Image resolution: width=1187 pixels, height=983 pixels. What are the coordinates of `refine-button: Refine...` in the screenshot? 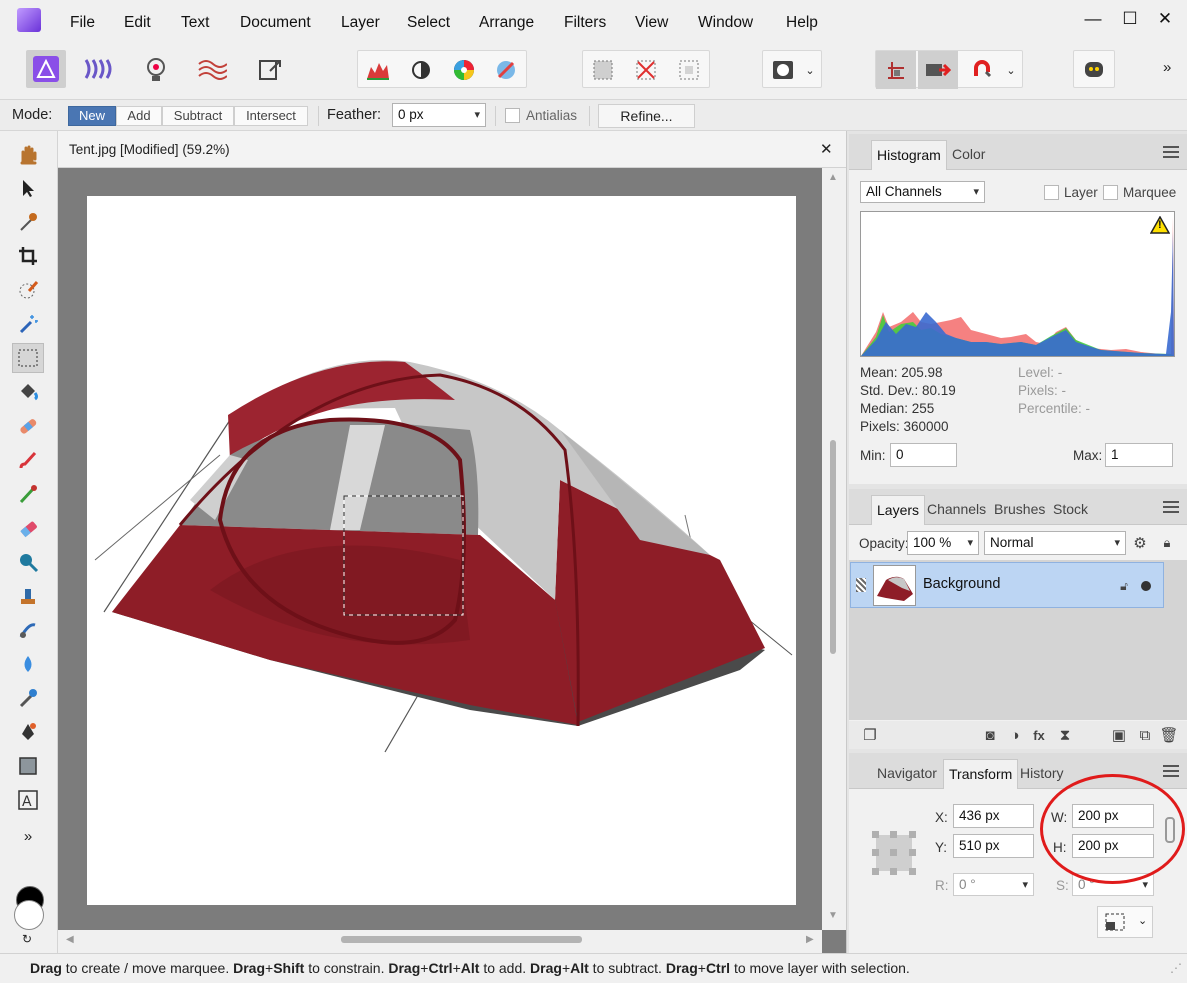 It's located at (646, 116).